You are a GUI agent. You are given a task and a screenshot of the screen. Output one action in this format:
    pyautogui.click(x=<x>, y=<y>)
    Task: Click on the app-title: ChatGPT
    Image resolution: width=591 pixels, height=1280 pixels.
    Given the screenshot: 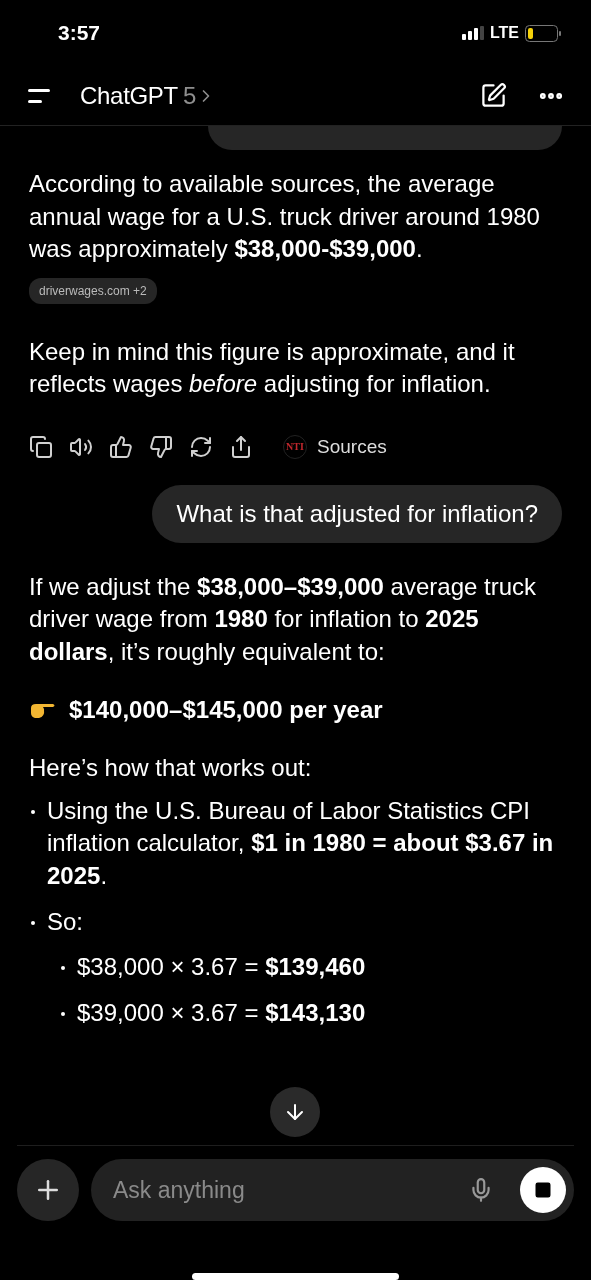 What is the action you would take?
    pyautogui.click(x=129, y=95)
    